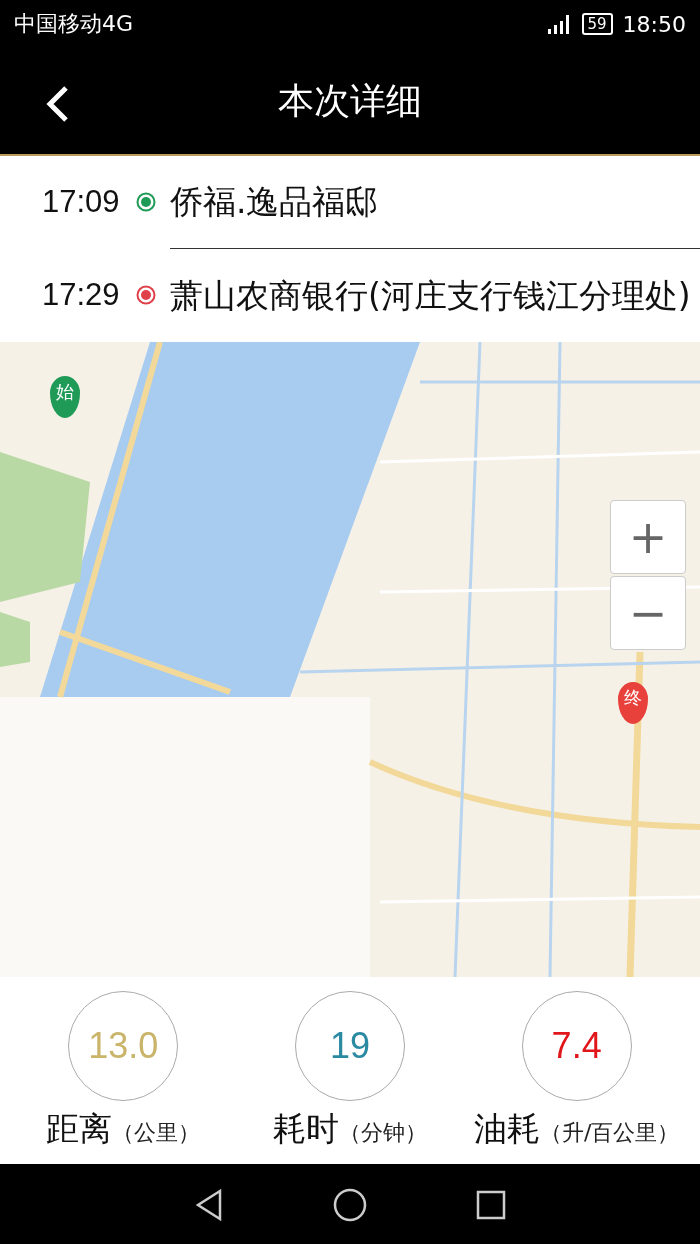 Image resolution: width=700 pixels, height=1244 pixels. What do you see at coordinates (81, 202) in the screenshot?
I see `time-text: 17:09` at bounding box center [81, 202].